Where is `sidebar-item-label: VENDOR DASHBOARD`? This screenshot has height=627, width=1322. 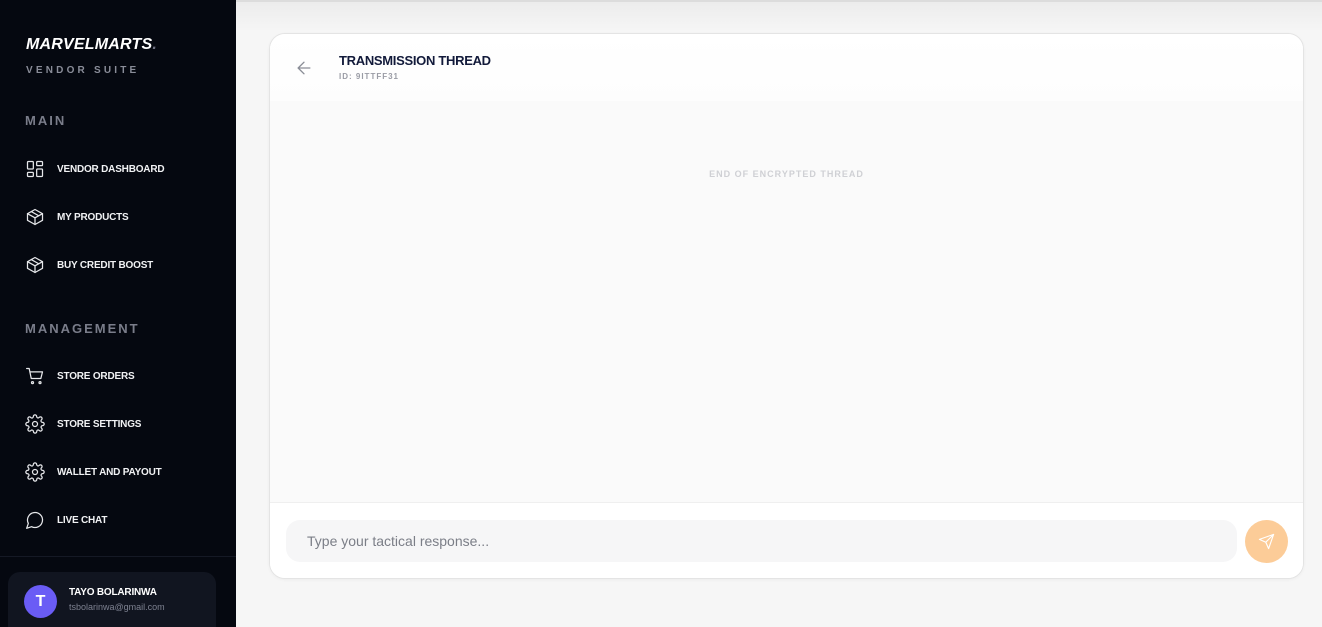
sidebar-item-label: VENDOR DASHBOARD is located at coordinates (111, 169).